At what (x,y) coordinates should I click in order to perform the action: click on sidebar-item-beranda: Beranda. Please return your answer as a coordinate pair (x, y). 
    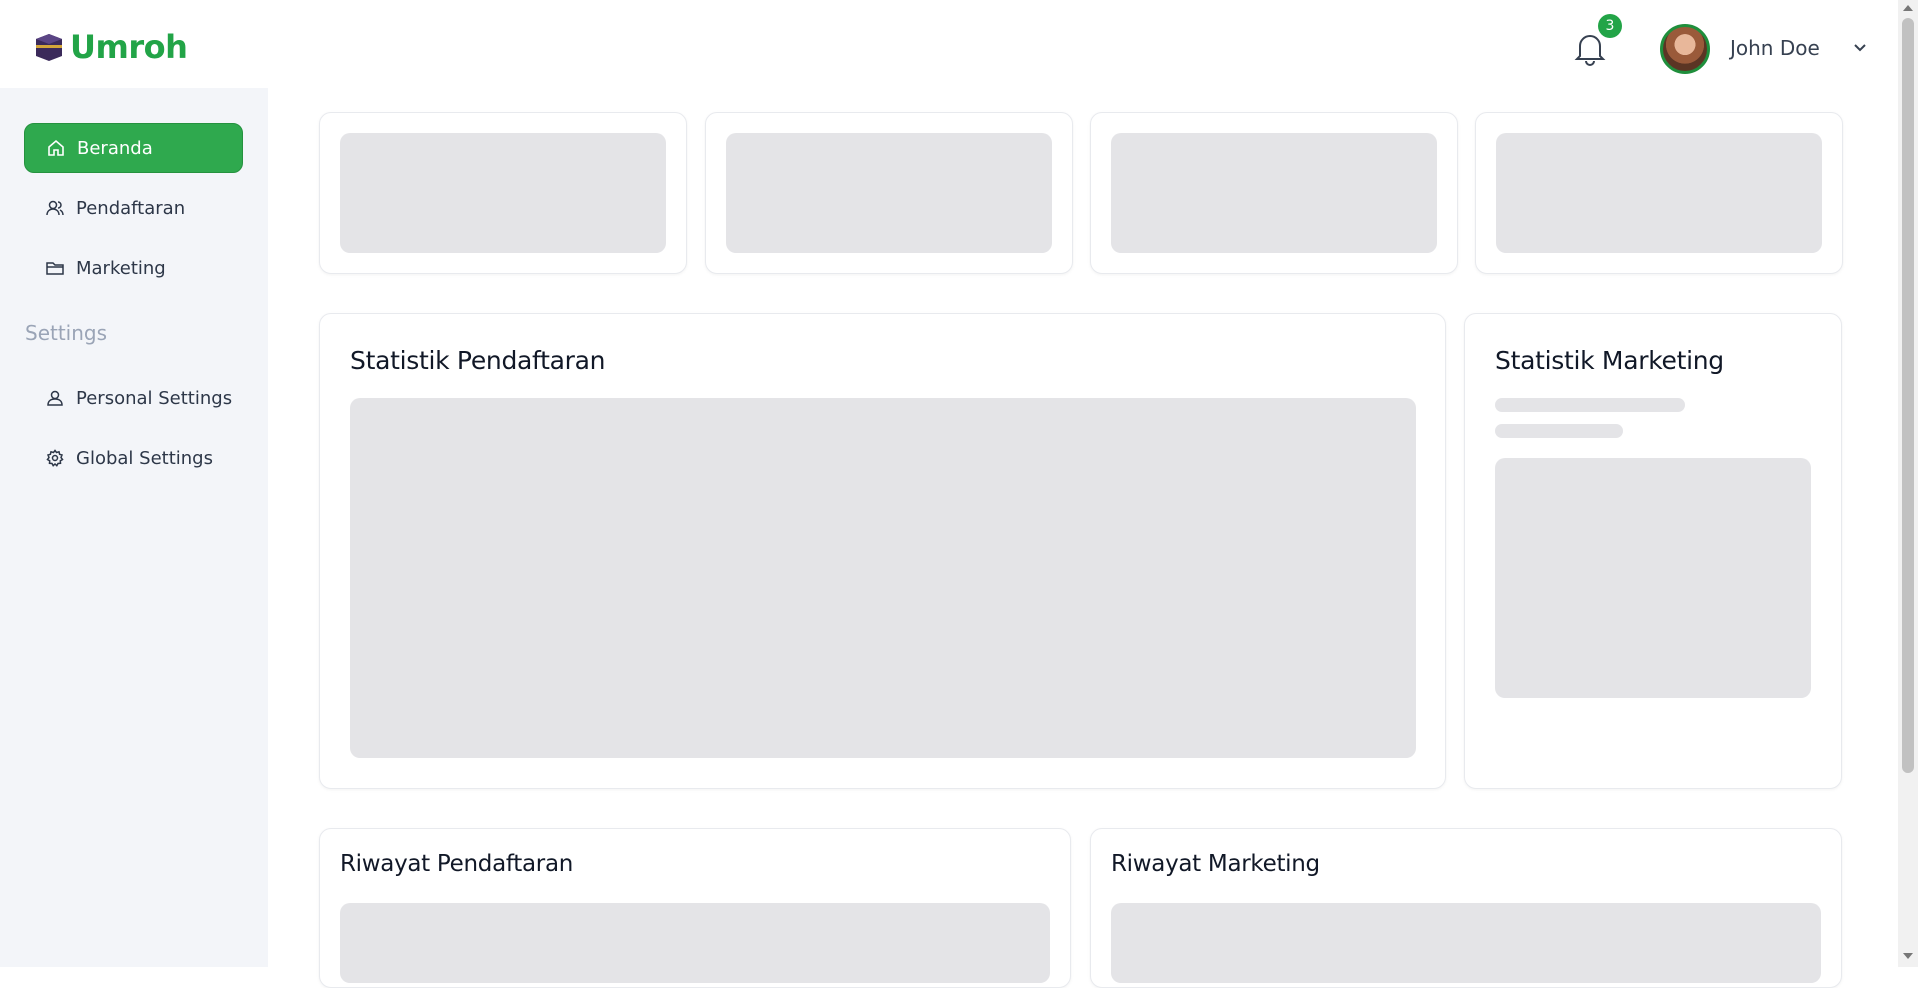
    Looking at the image, I should click on (133, 148).